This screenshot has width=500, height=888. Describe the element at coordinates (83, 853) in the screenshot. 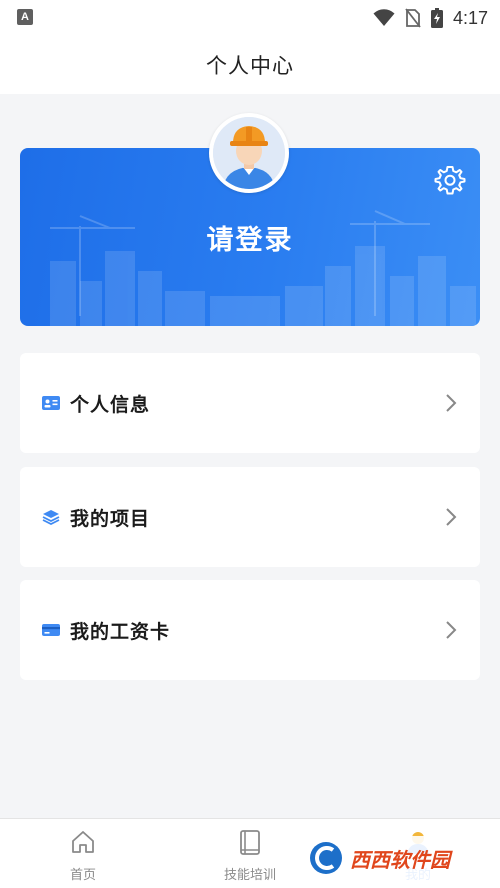

I see `nav-item-home: 首页` at that location.